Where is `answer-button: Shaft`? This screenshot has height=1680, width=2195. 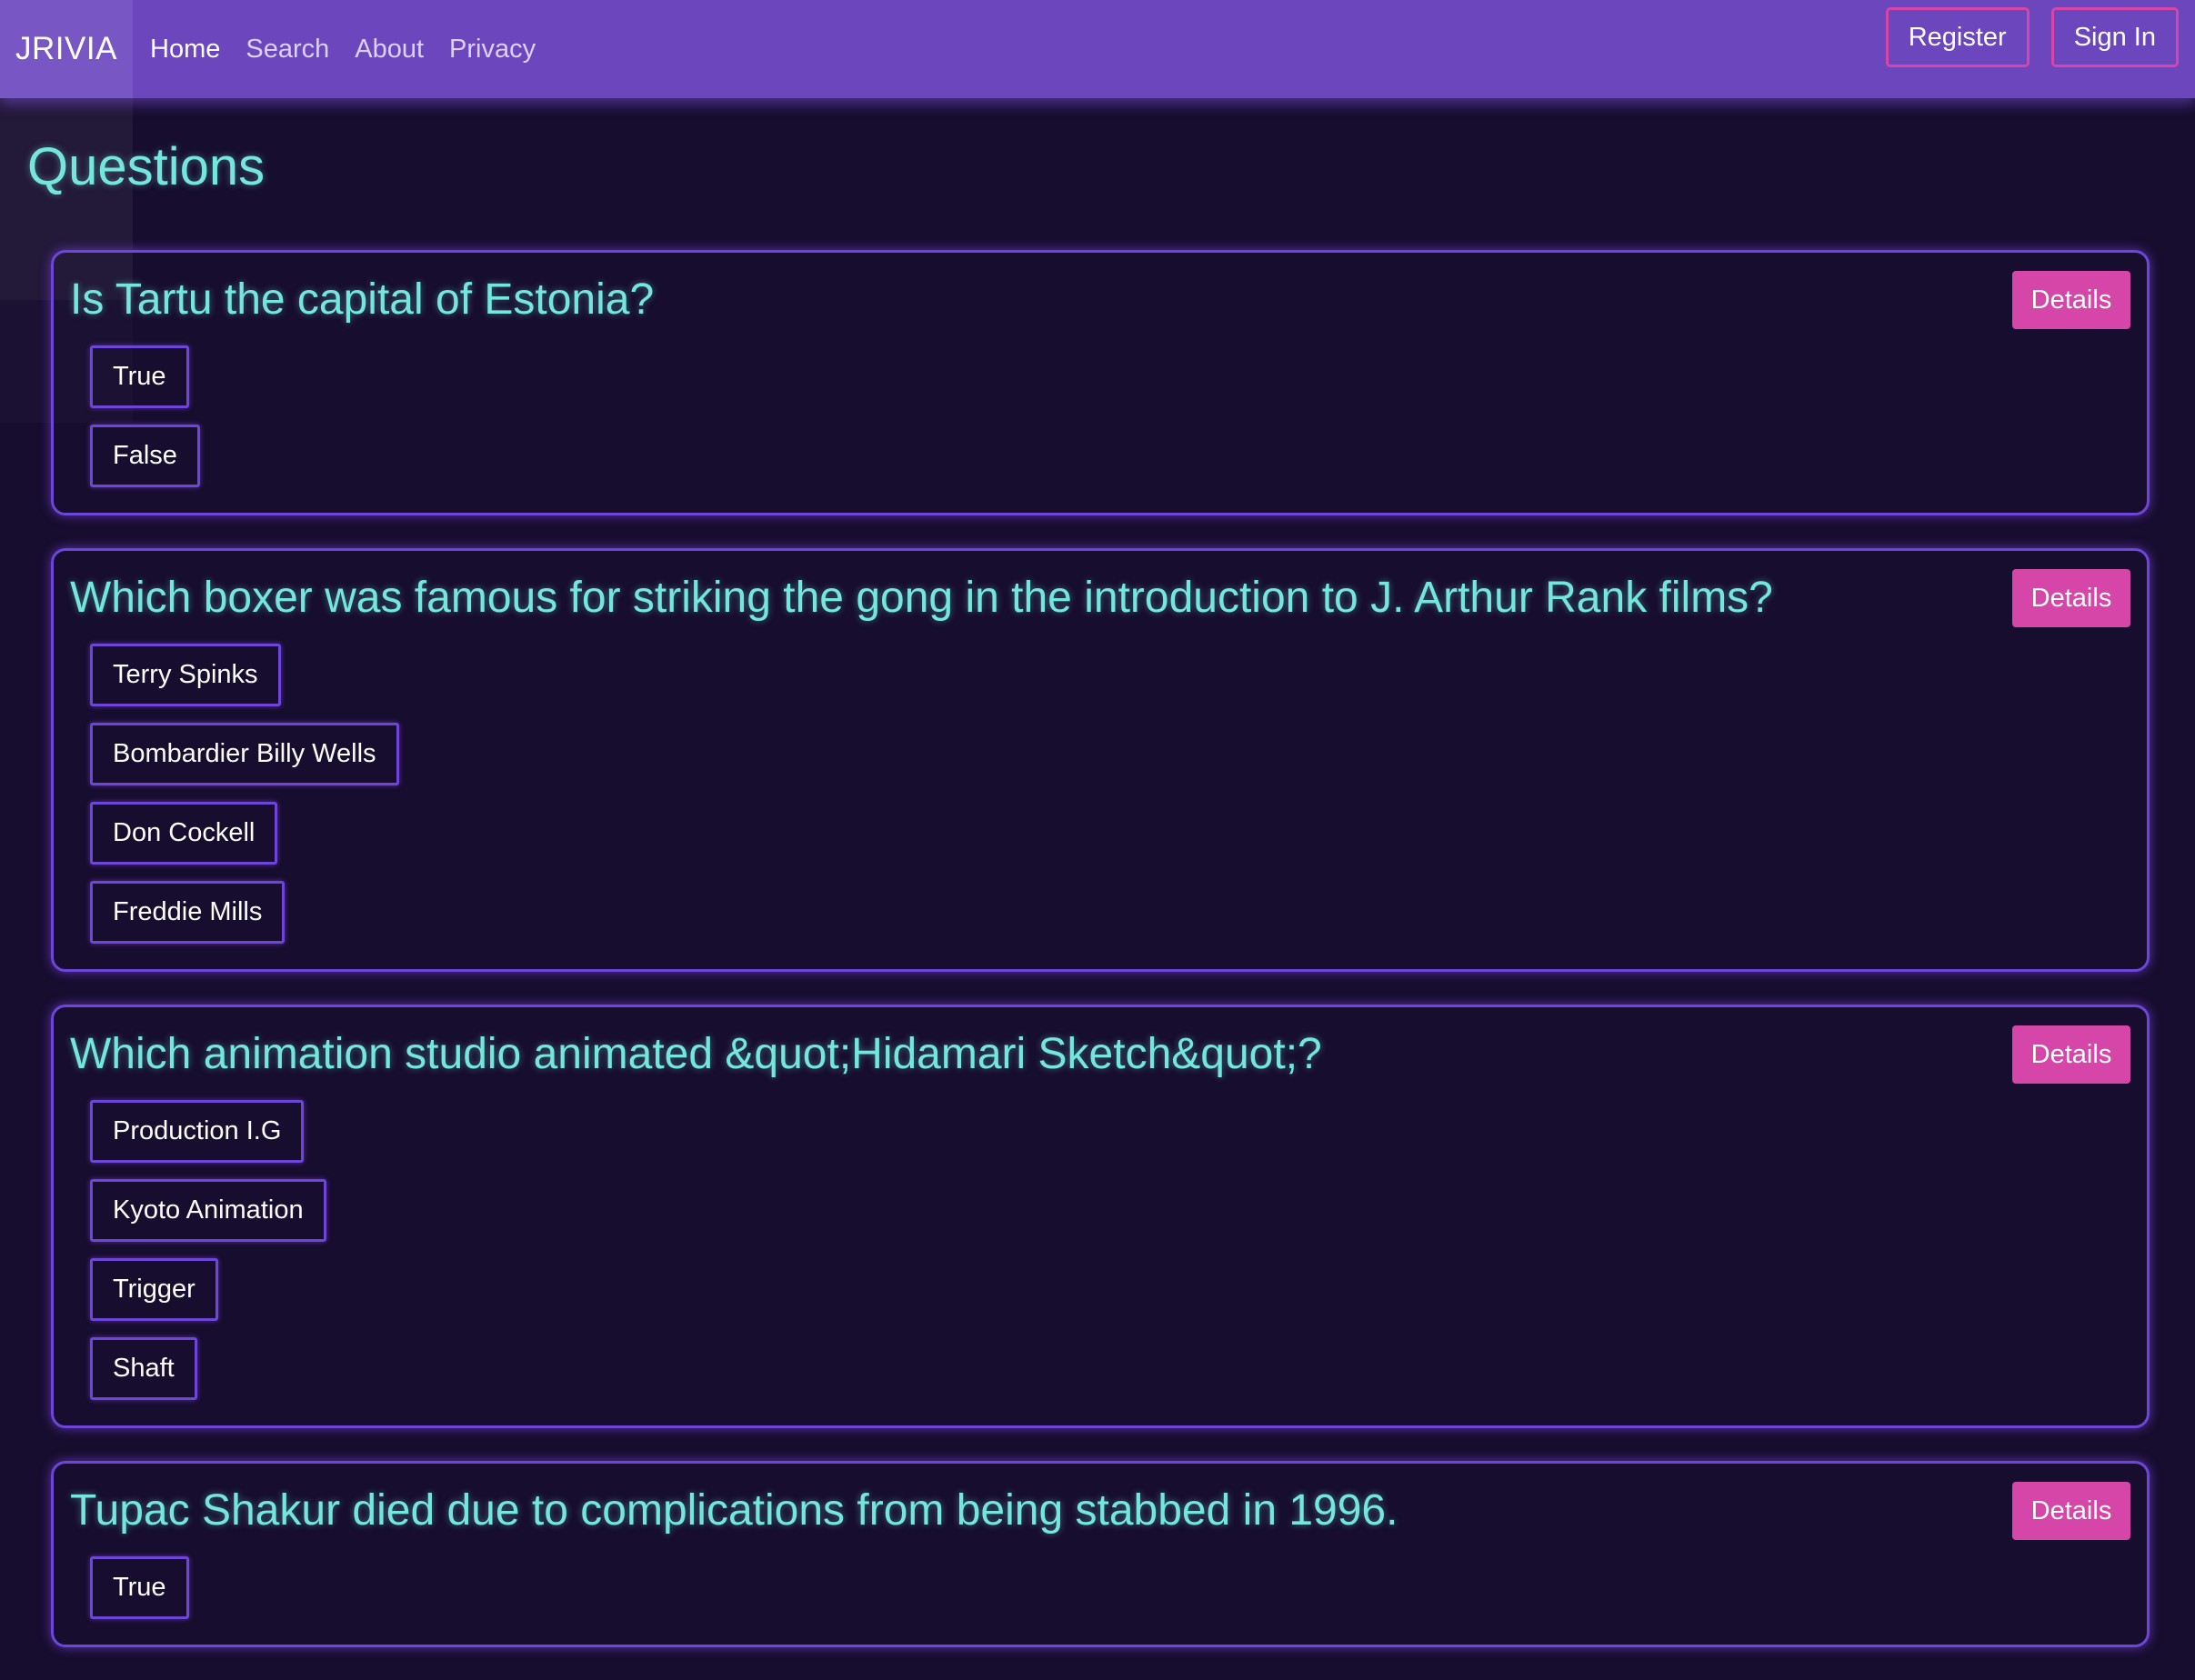 answer-button: Shaft is located at coordinates (143, 1368).